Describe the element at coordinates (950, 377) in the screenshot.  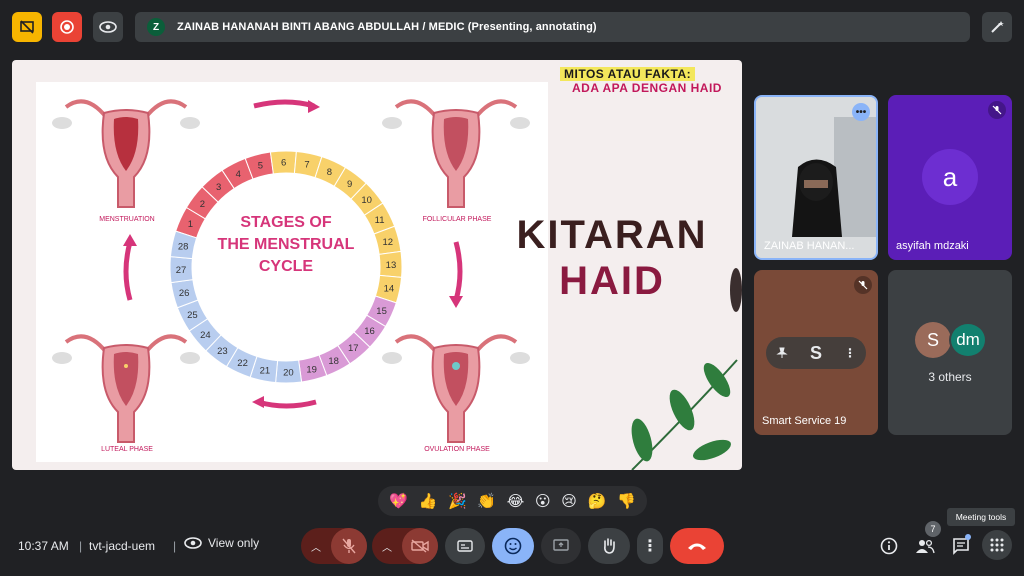
I see `others-count-label: 3 others` at that location.